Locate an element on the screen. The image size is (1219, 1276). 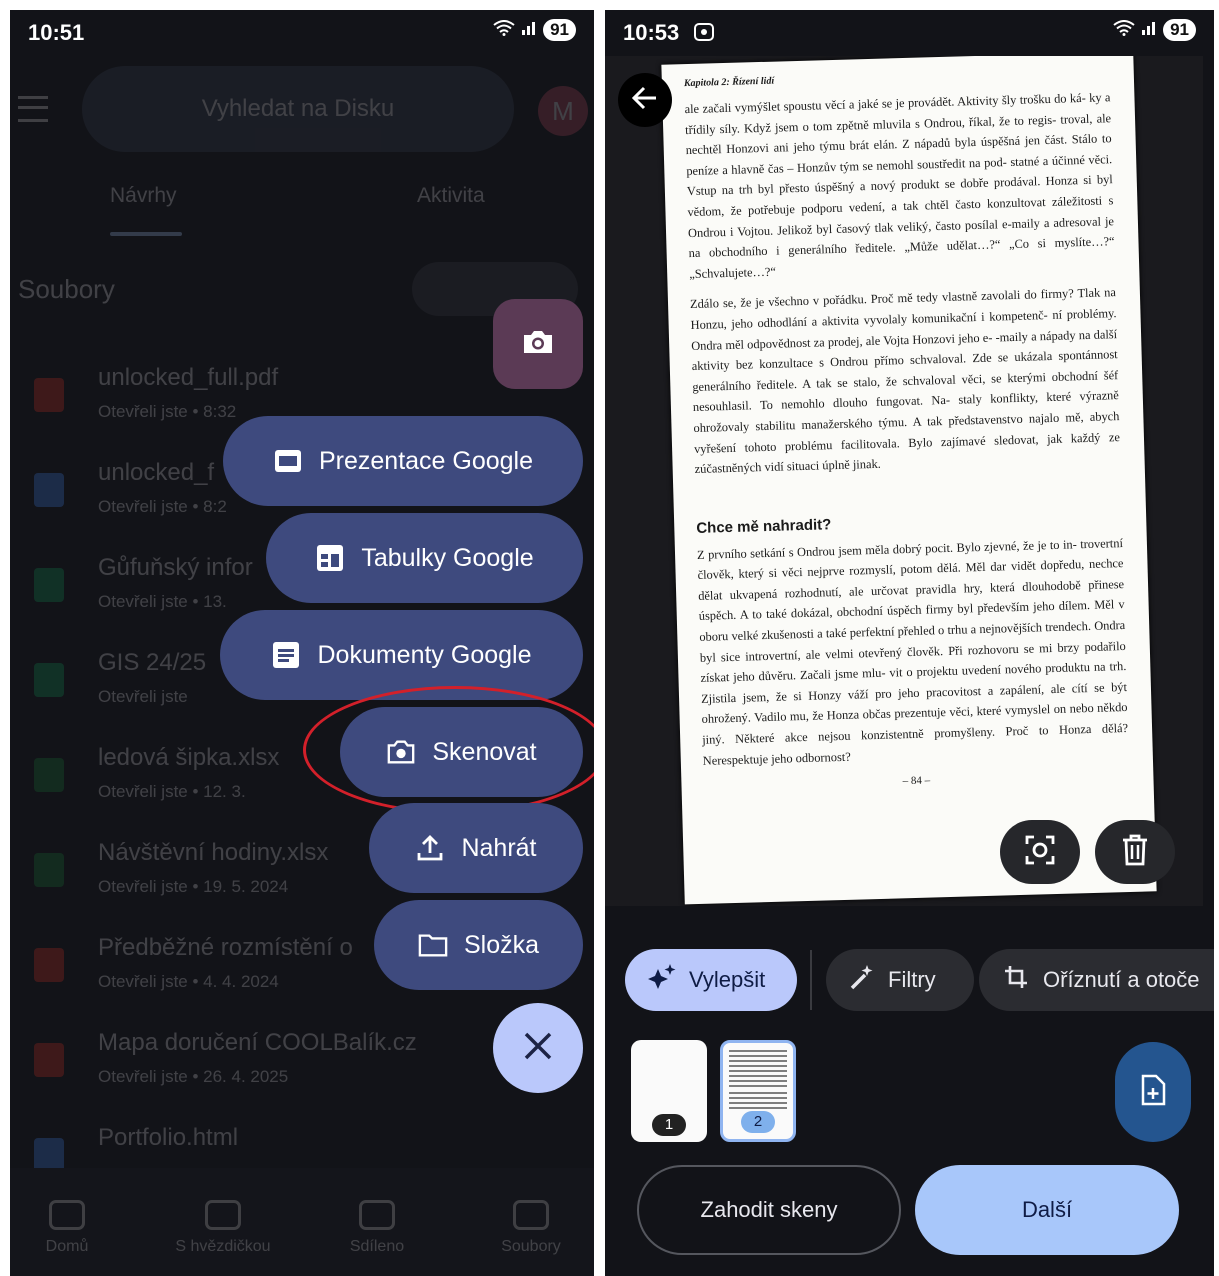
upload-button: Nahrát is located at coordinates (476, 848).